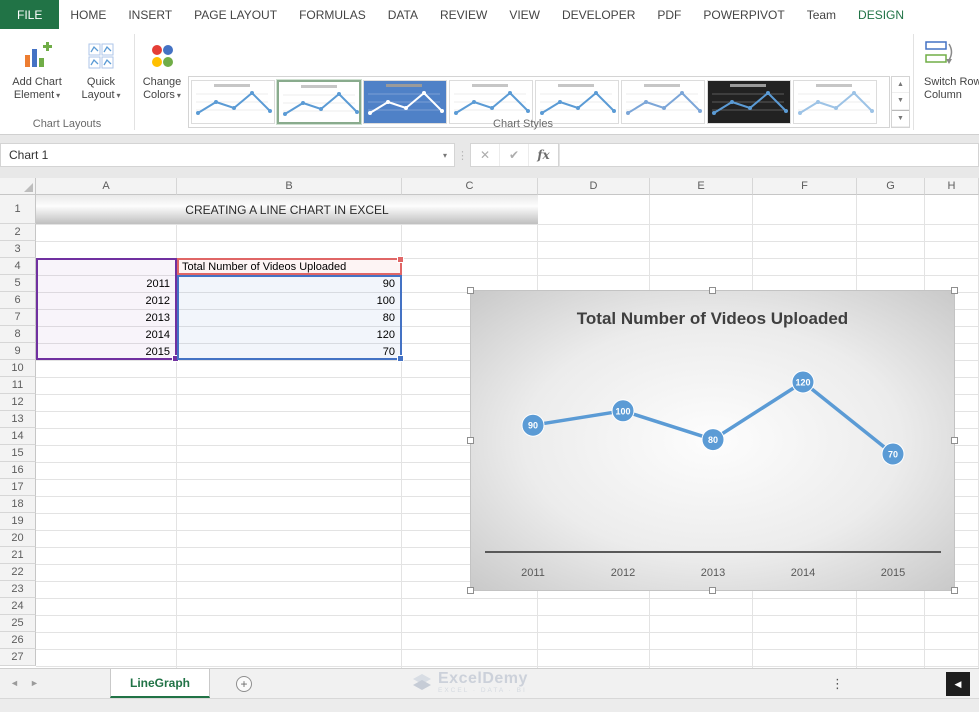 This screenshot has width=979, height=712. I want to click on enter-button: ✔, so click(514, 155).